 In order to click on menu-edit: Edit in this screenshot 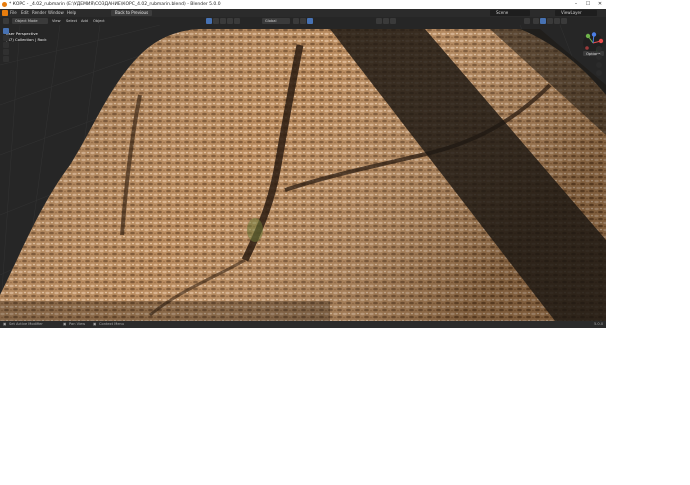, I will do `click(25, 13)`.